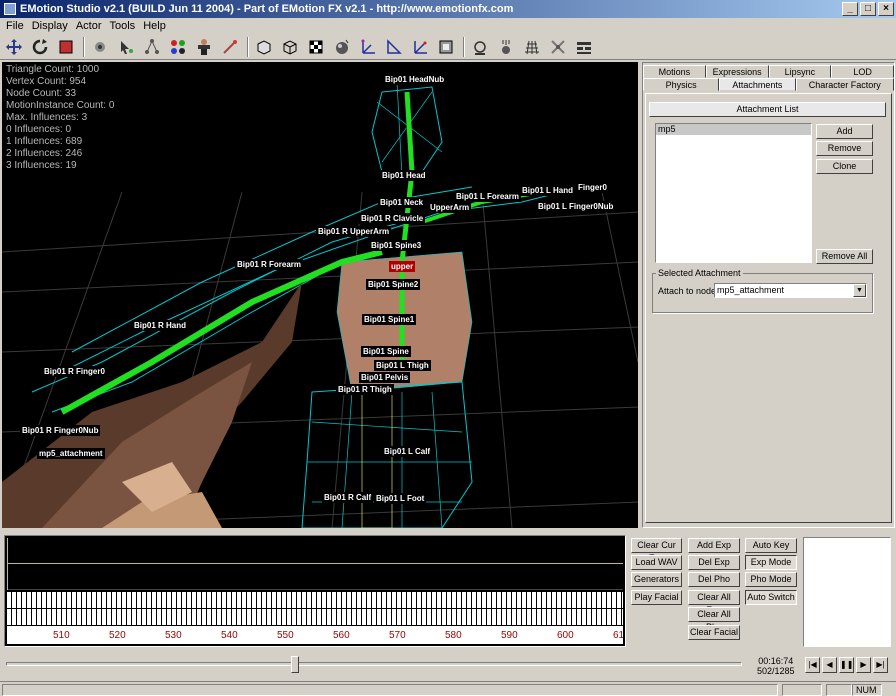 This screenshot has width=896, height=696. I want to click on node-label: Bip01 L Foot, so click(400, 498).